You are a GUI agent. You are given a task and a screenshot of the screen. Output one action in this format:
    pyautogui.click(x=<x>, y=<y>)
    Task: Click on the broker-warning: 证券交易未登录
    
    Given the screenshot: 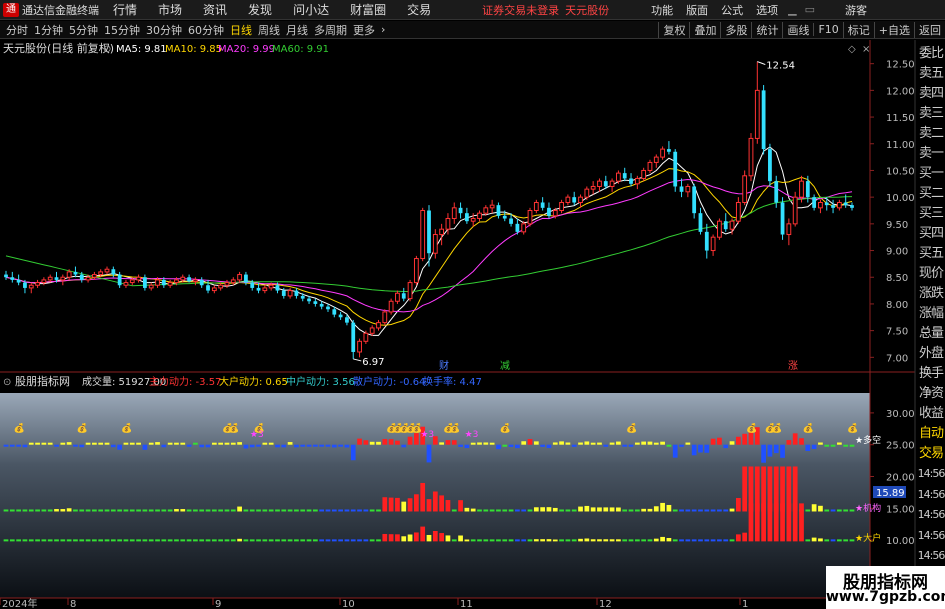 What is the action you would take?
    pyautogui.click(x=520, y=10)
    